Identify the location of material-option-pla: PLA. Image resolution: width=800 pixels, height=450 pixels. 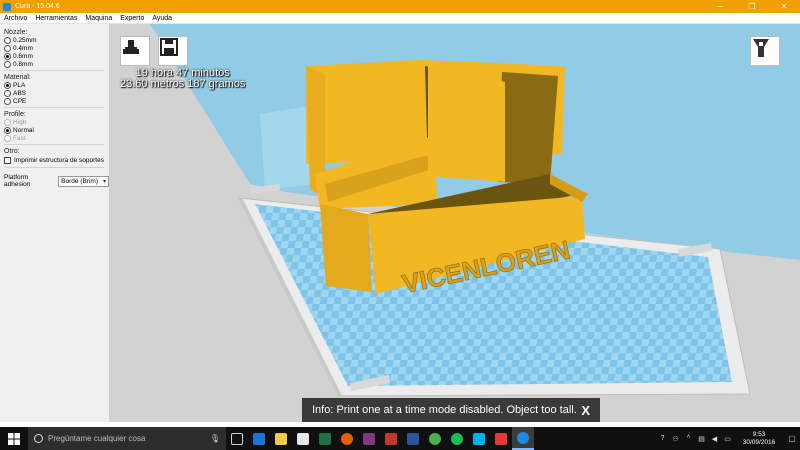
(56, 85).